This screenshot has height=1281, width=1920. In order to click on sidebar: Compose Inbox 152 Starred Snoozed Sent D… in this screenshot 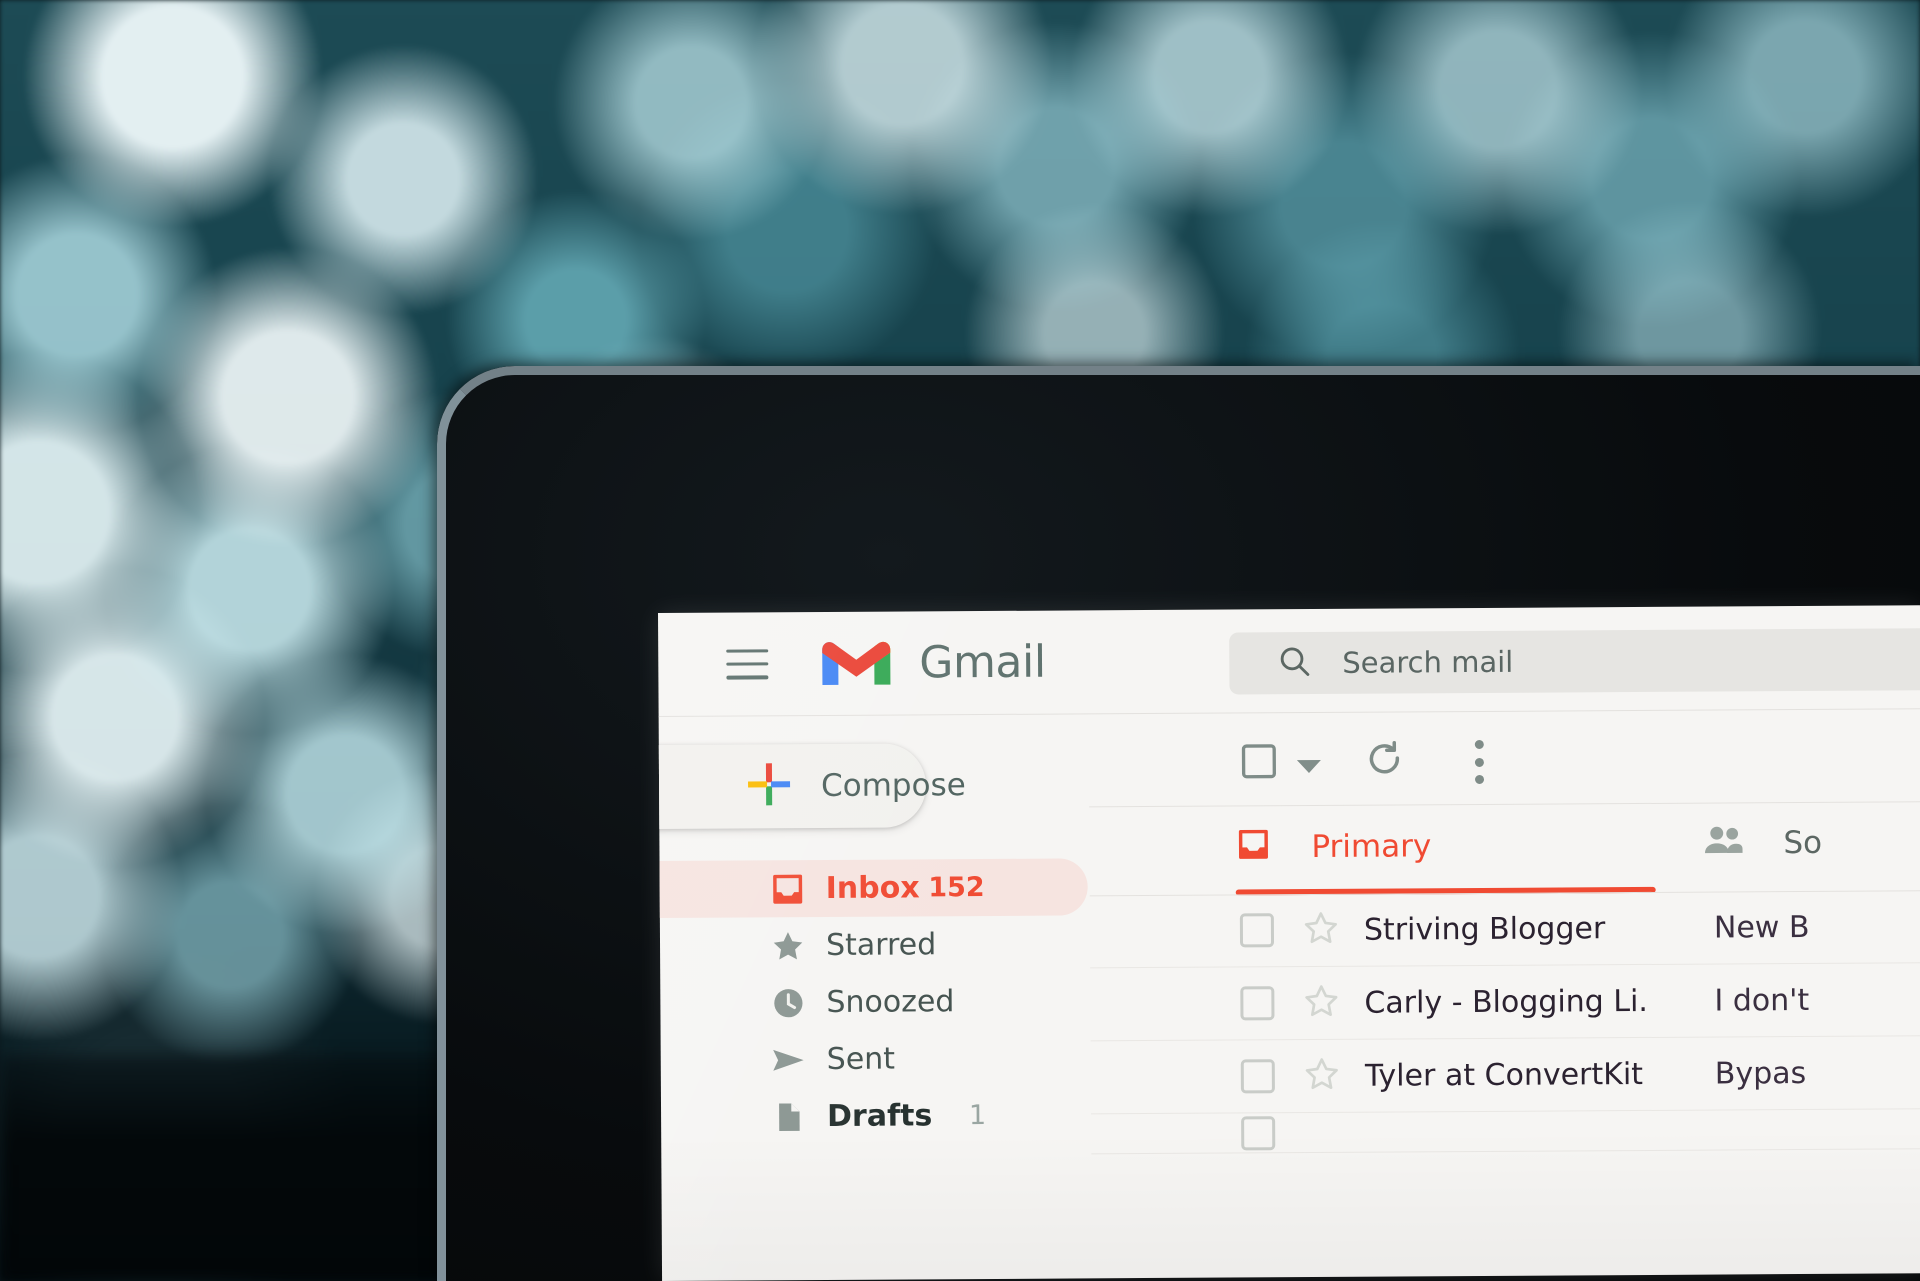, I will do `click(875, 997)`.